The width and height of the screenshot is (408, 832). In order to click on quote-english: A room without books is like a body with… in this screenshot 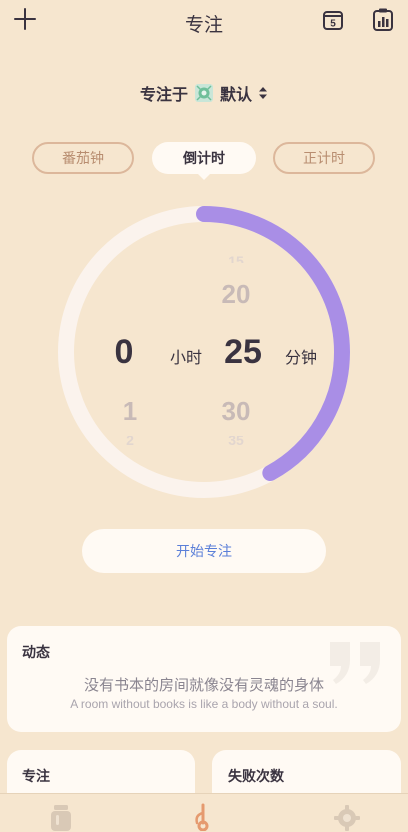, I will do `click(204, 704)`.